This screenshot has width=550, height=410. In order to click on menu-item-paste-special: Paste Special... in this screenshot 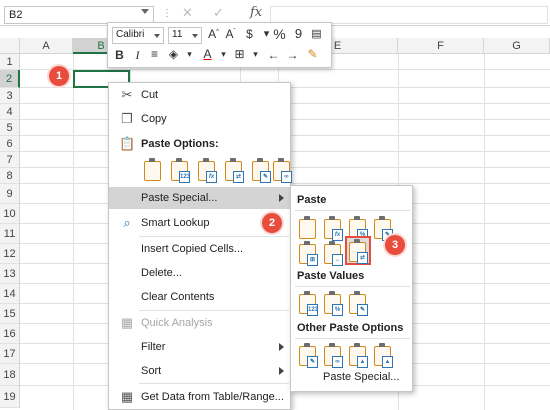, I will do `click(199, 198)`.